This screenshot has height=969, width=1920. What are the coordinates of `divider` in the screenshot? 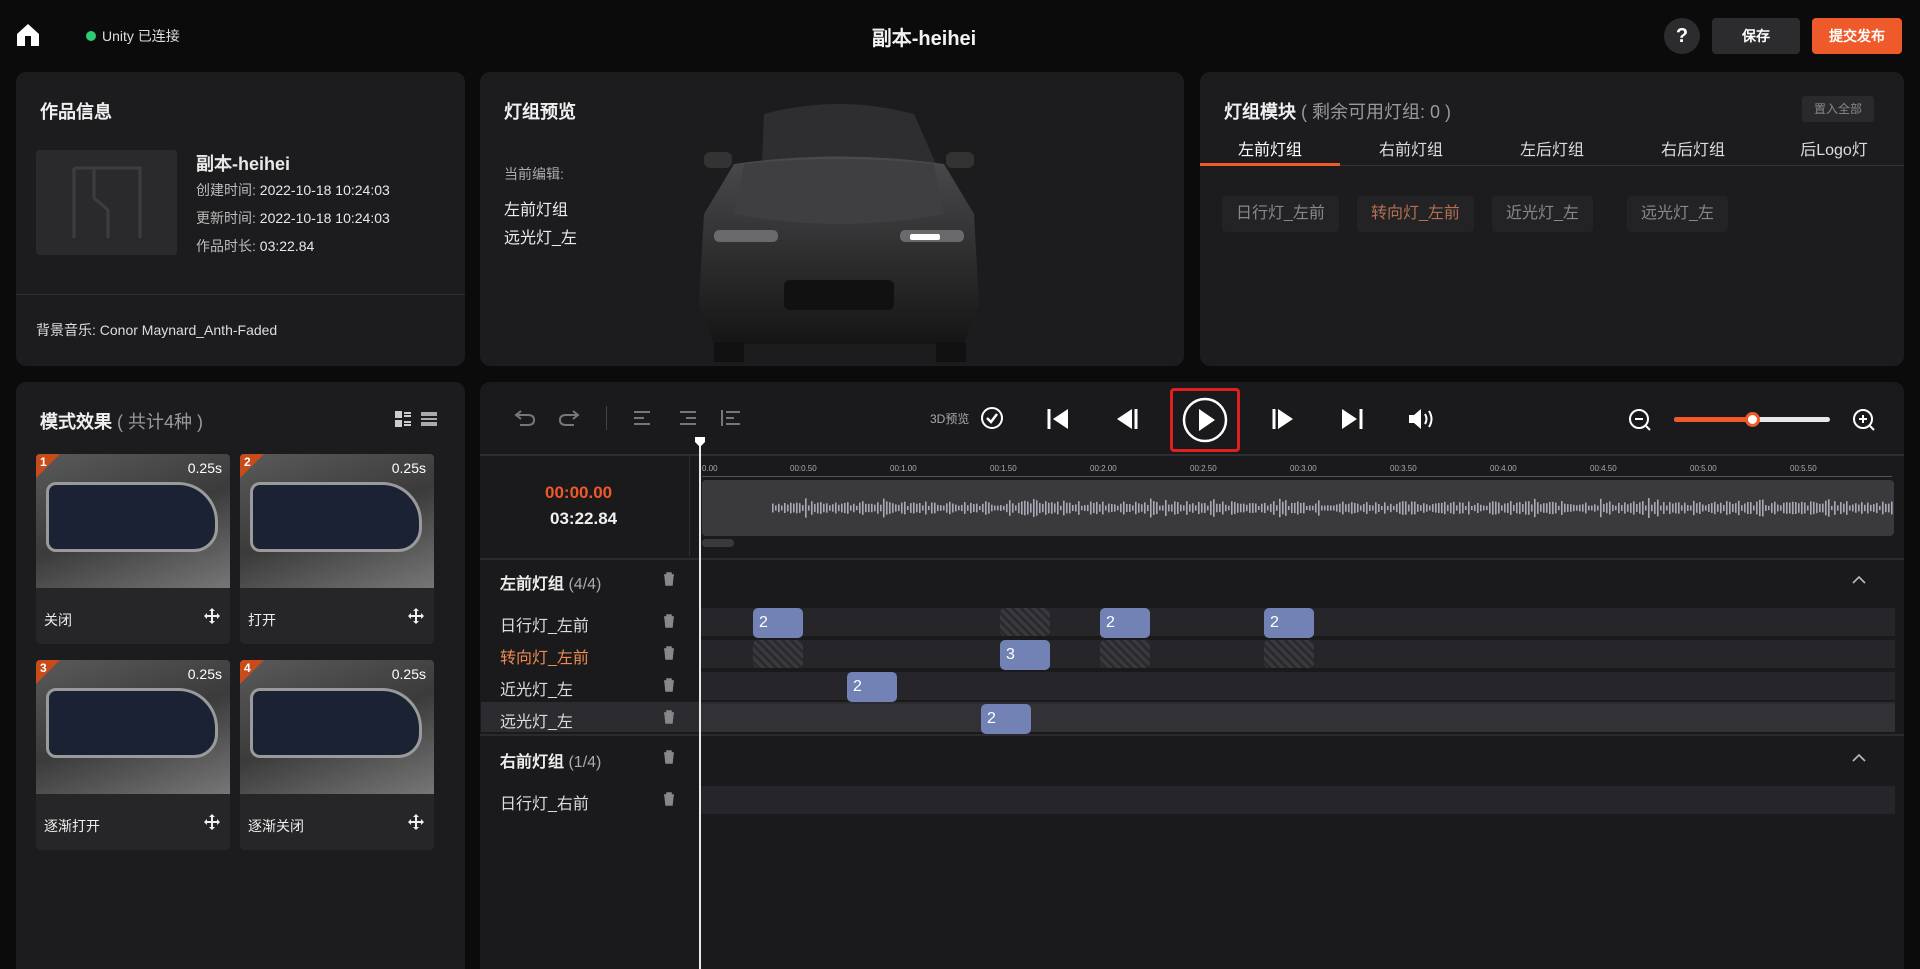 It's located at (1192, 735).